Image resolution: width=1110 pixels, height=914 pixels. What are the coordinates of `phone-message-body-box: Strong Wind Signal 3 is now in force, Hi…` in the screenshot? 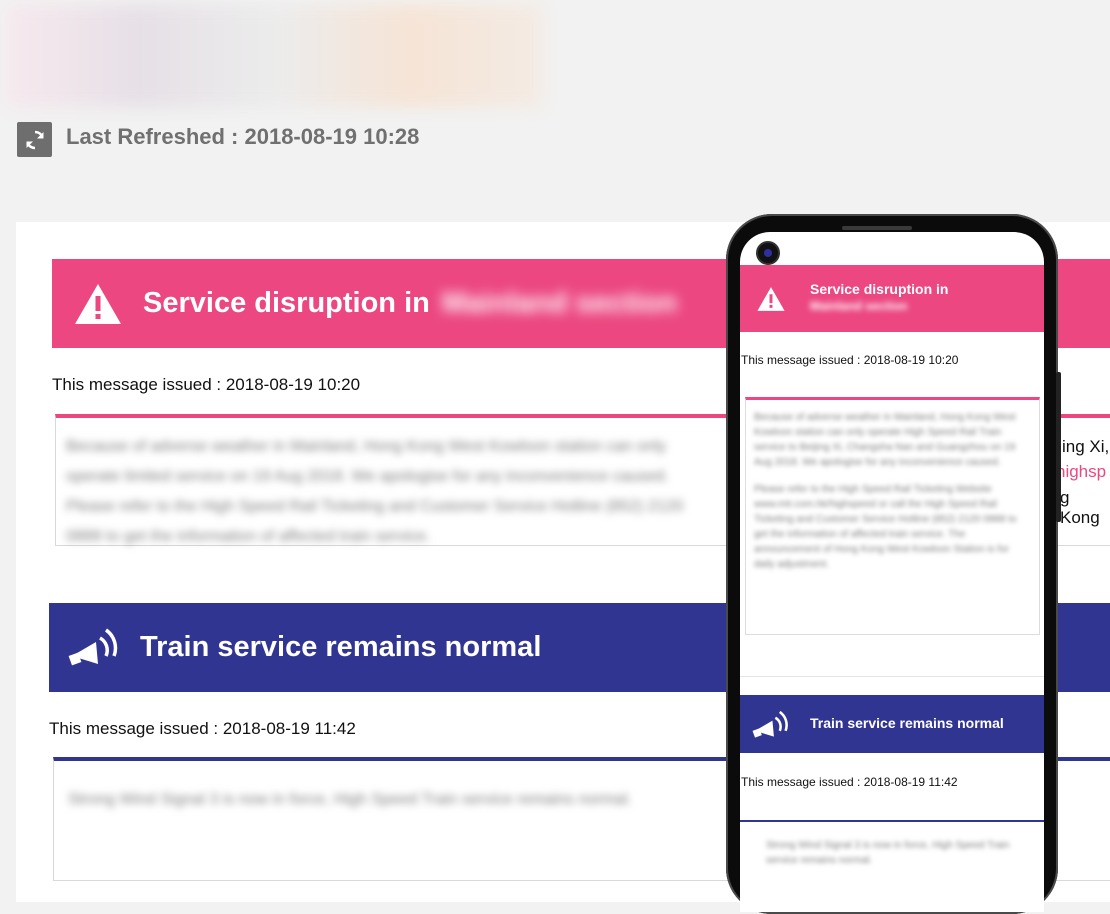 It's located at (892, 866).